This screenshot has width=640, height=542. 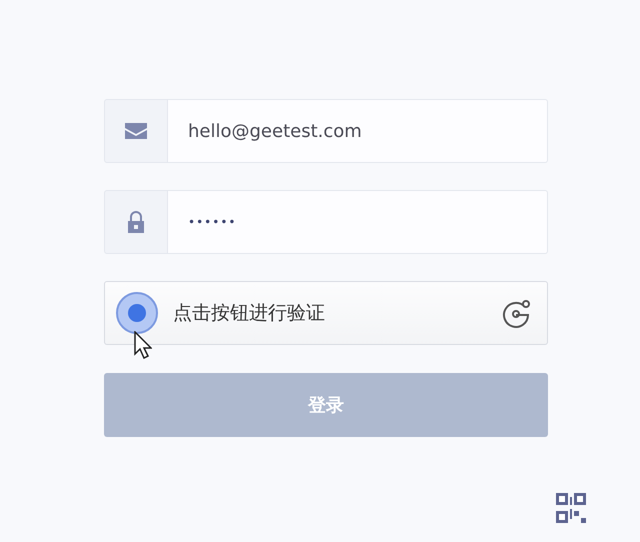 I want to click on mail-icon, so click(x=136, y=131).